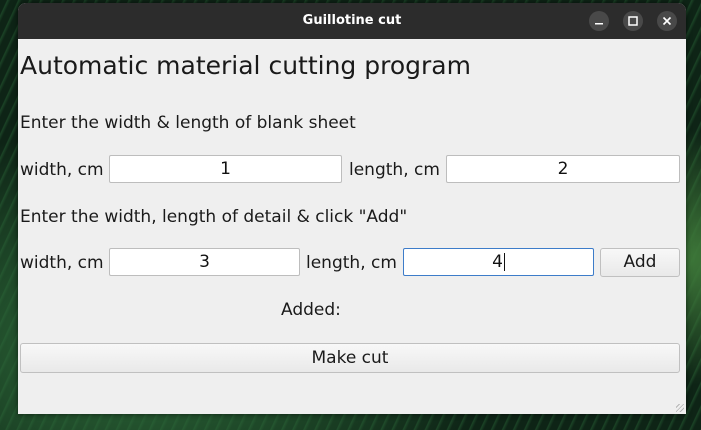  I want to click on minimize-icon, so click(599, 24).